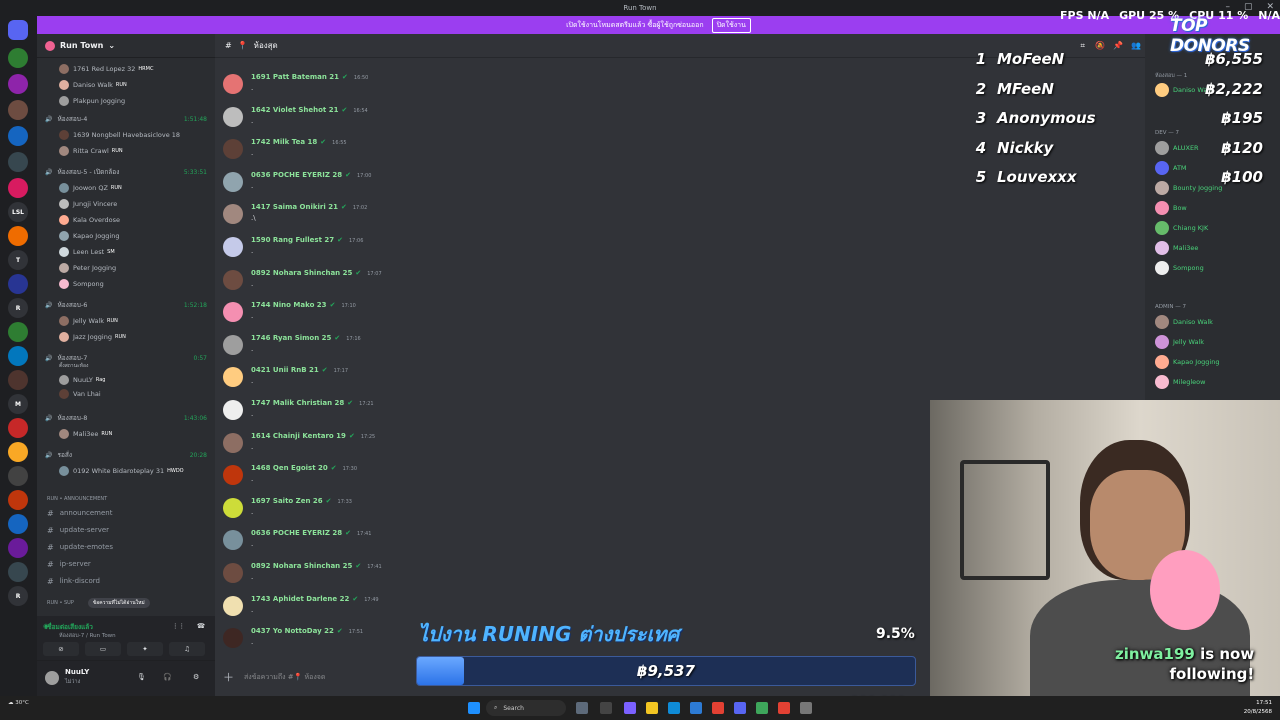 Image resolution: width=1280 pixels, height=720 pixels. I want to click on voice-user: Kala Overdose, so click(126, 220).